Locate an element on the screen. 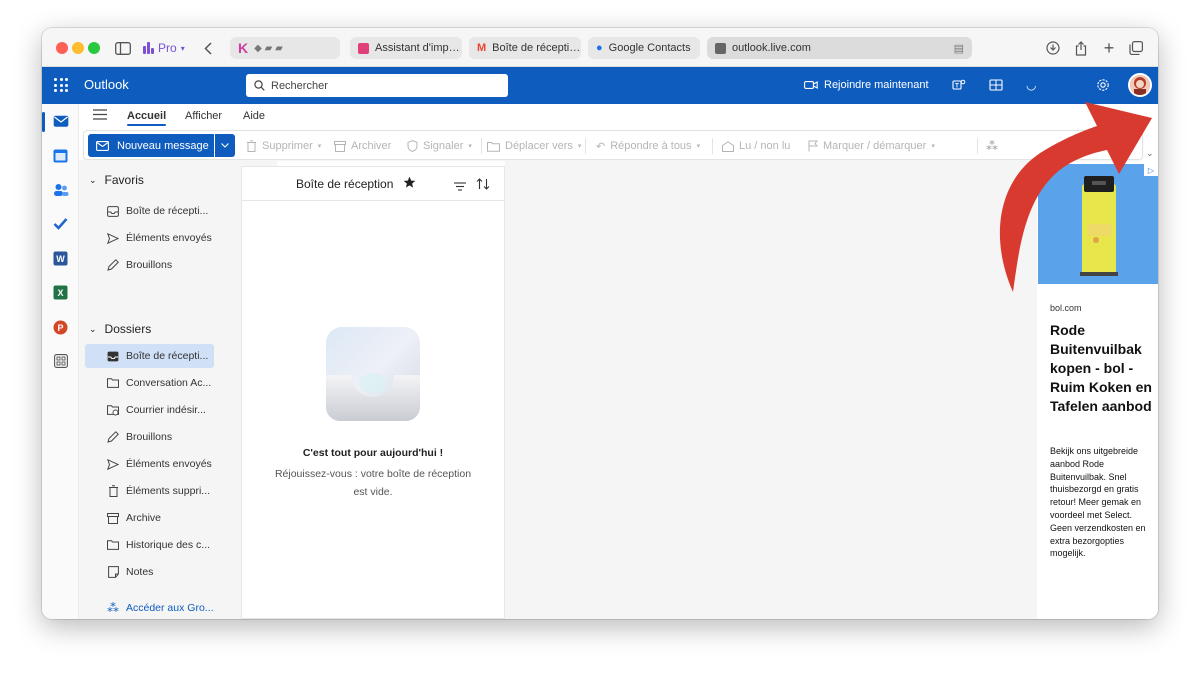  tab-extensions: K ◆ ▰ ▰ is located at coordinates (285, 48).